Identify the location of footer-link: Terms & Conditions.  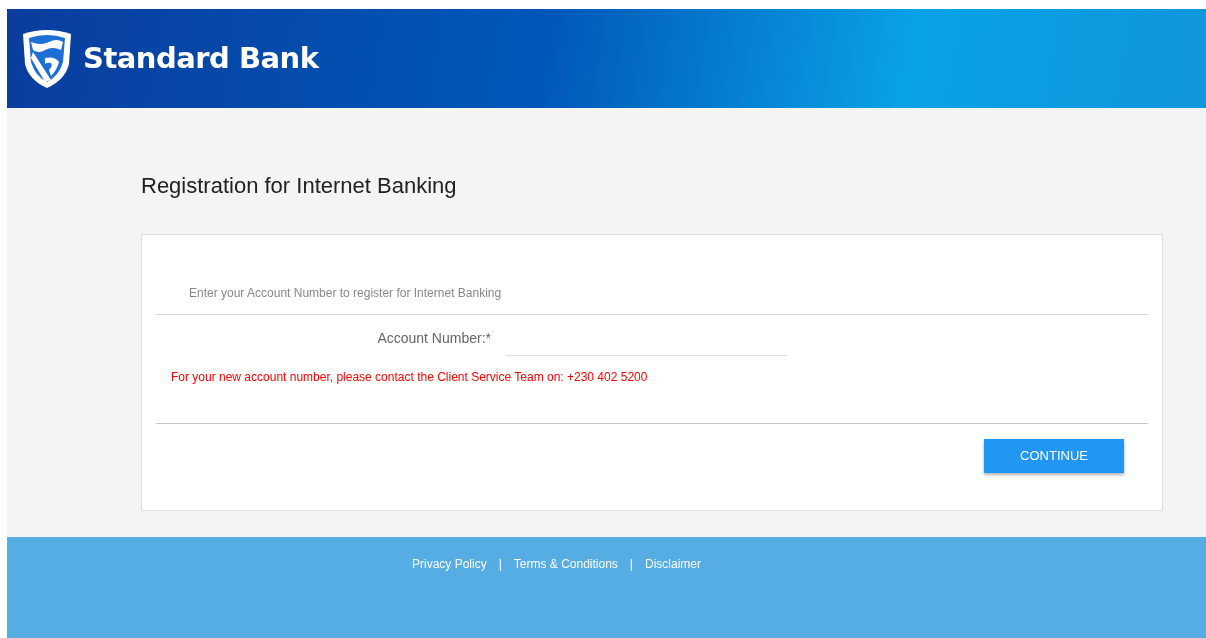
(565, 563).